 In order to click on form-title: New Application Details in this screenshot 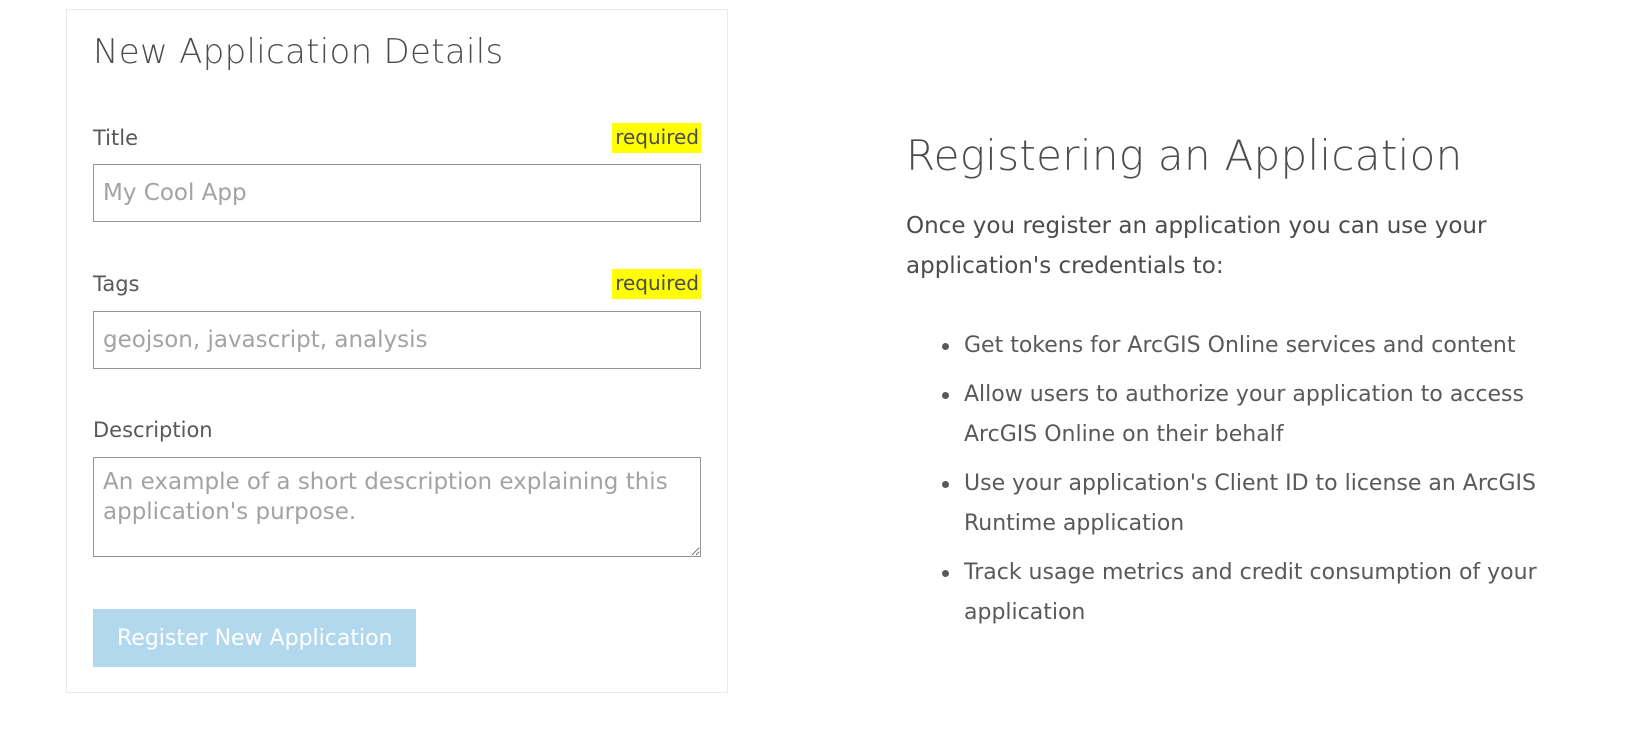, I will do `click(298, 52)`.